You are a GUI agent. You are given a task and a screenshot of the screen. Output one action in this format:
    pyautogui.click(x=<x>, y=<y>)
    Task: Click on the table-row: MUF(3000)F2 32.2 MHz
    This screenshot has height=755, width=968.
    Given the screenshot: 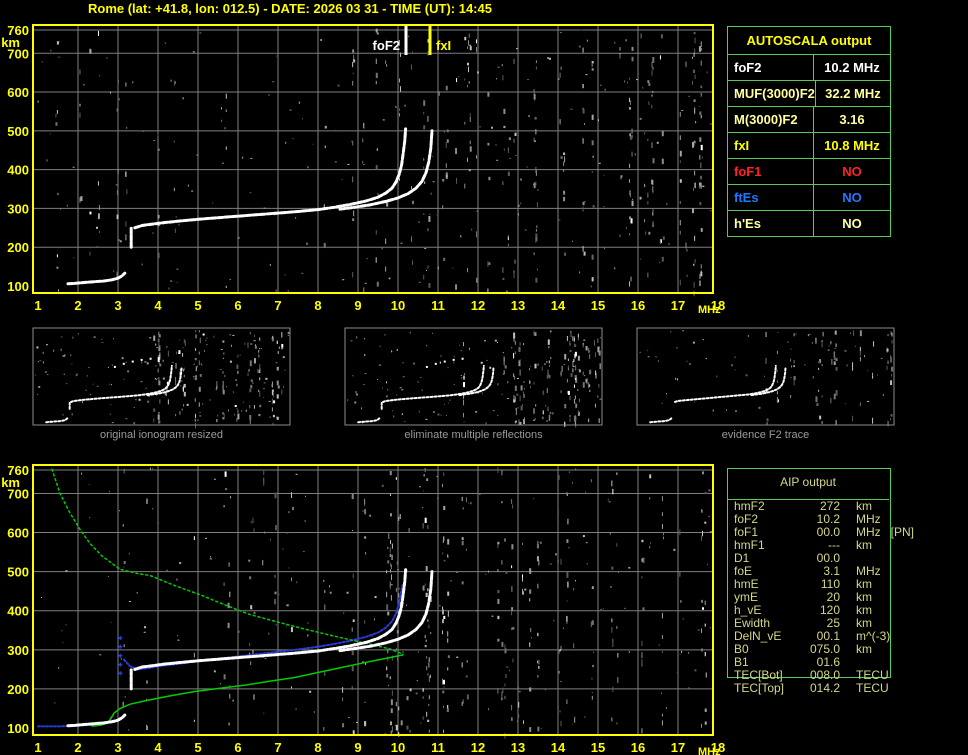 What is the action you would take?
    pyautogui.click(x=809, y=94)
    